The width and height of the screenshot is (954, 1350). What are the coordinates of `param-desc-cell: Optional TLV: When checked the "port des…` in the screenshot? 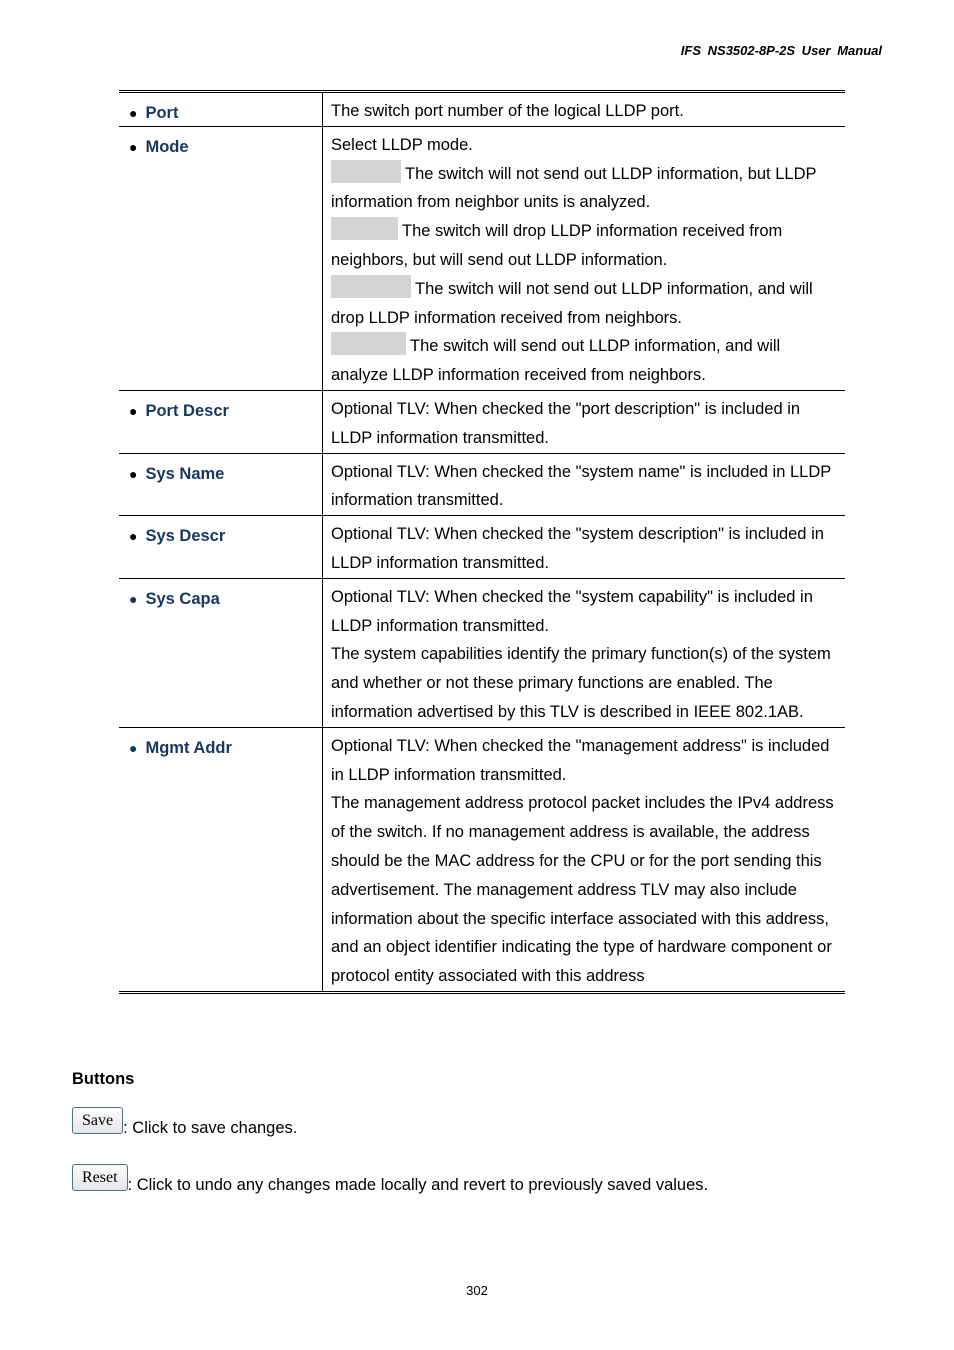 It's located at (583, 421).